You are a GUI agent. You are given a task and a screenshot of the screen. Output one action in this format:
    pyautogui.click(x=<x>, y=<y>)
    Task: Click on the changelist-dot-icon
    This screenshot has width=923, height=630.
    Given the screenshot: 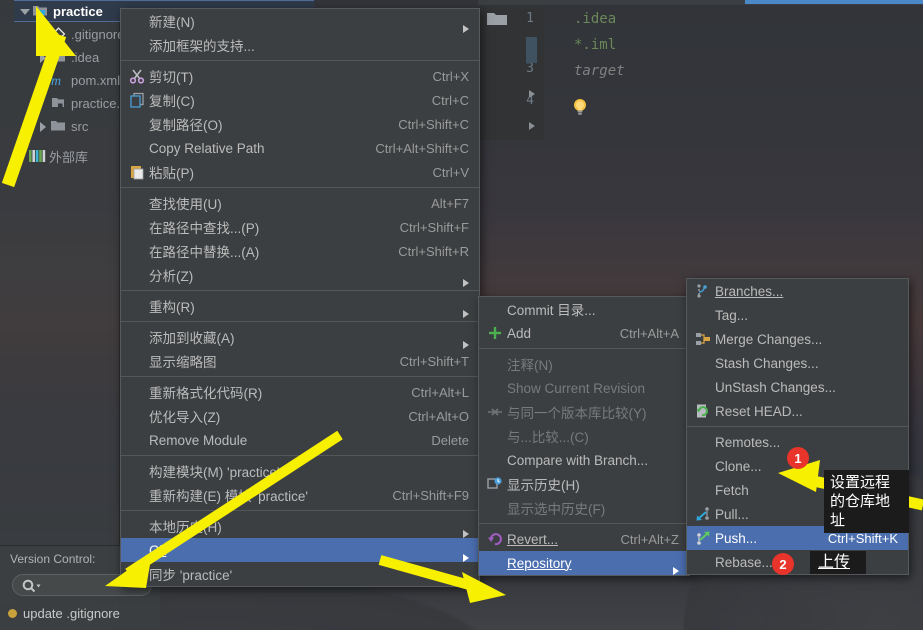 What is the action you would take?
    pyautogui.click(x=12, y=613)
    